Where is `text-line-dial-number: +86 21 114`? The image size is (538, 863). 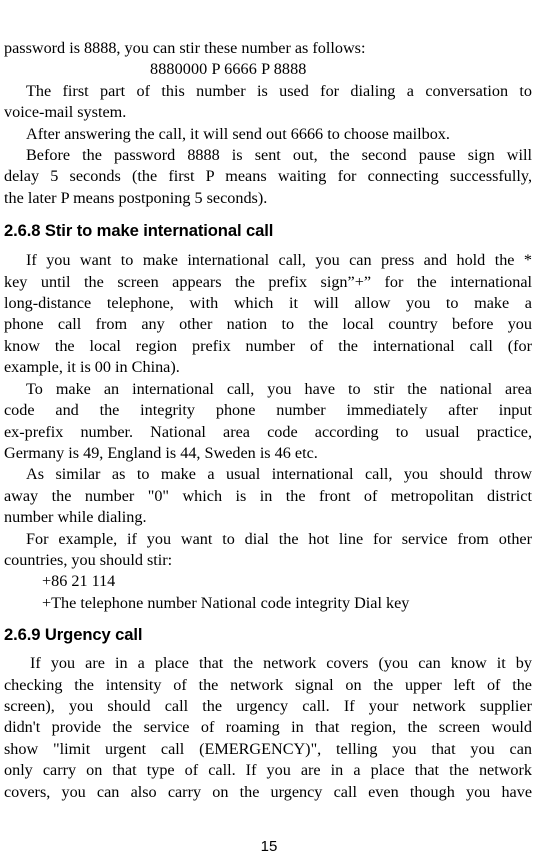 text-line-dial-number: +86 21 114 is located at coordinates (79, 581).